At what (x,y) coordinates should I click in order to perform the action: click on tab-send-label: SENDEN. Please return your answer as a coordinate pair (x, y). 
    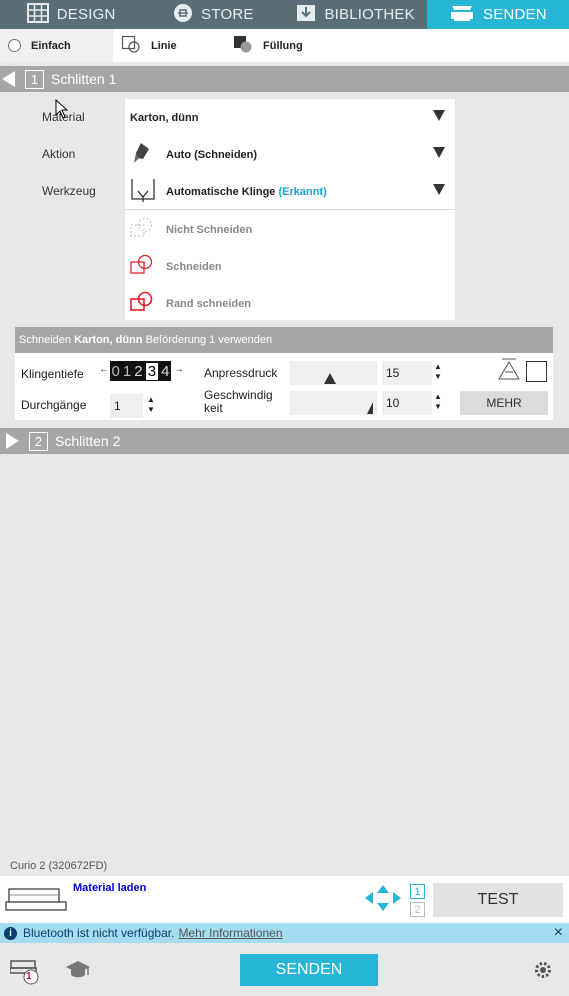
    Looking at the image, I should click on (515, 14).